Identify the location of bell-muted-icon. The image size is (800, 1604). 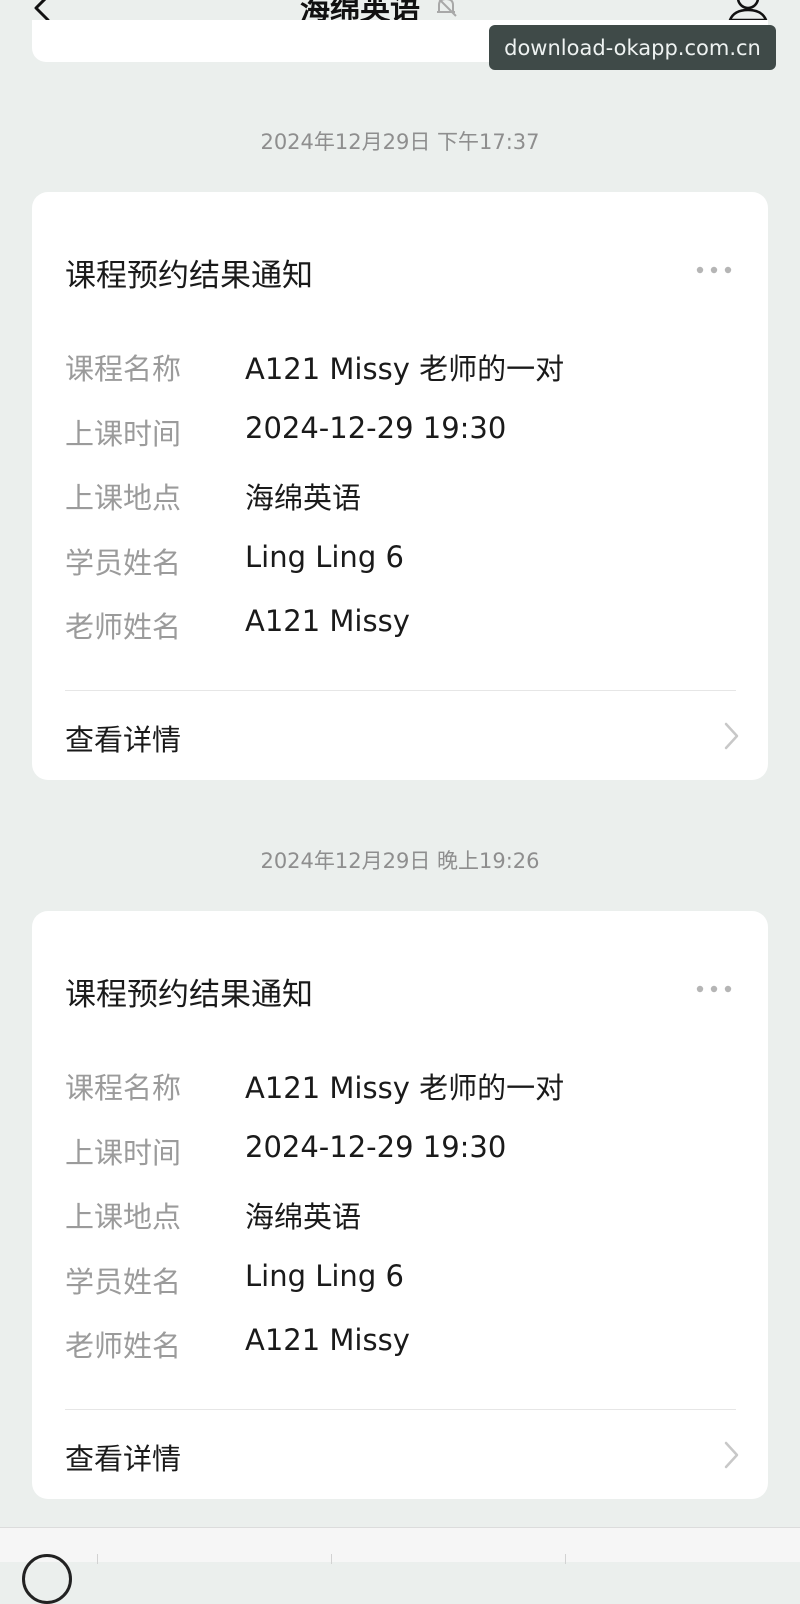
(447, 8).